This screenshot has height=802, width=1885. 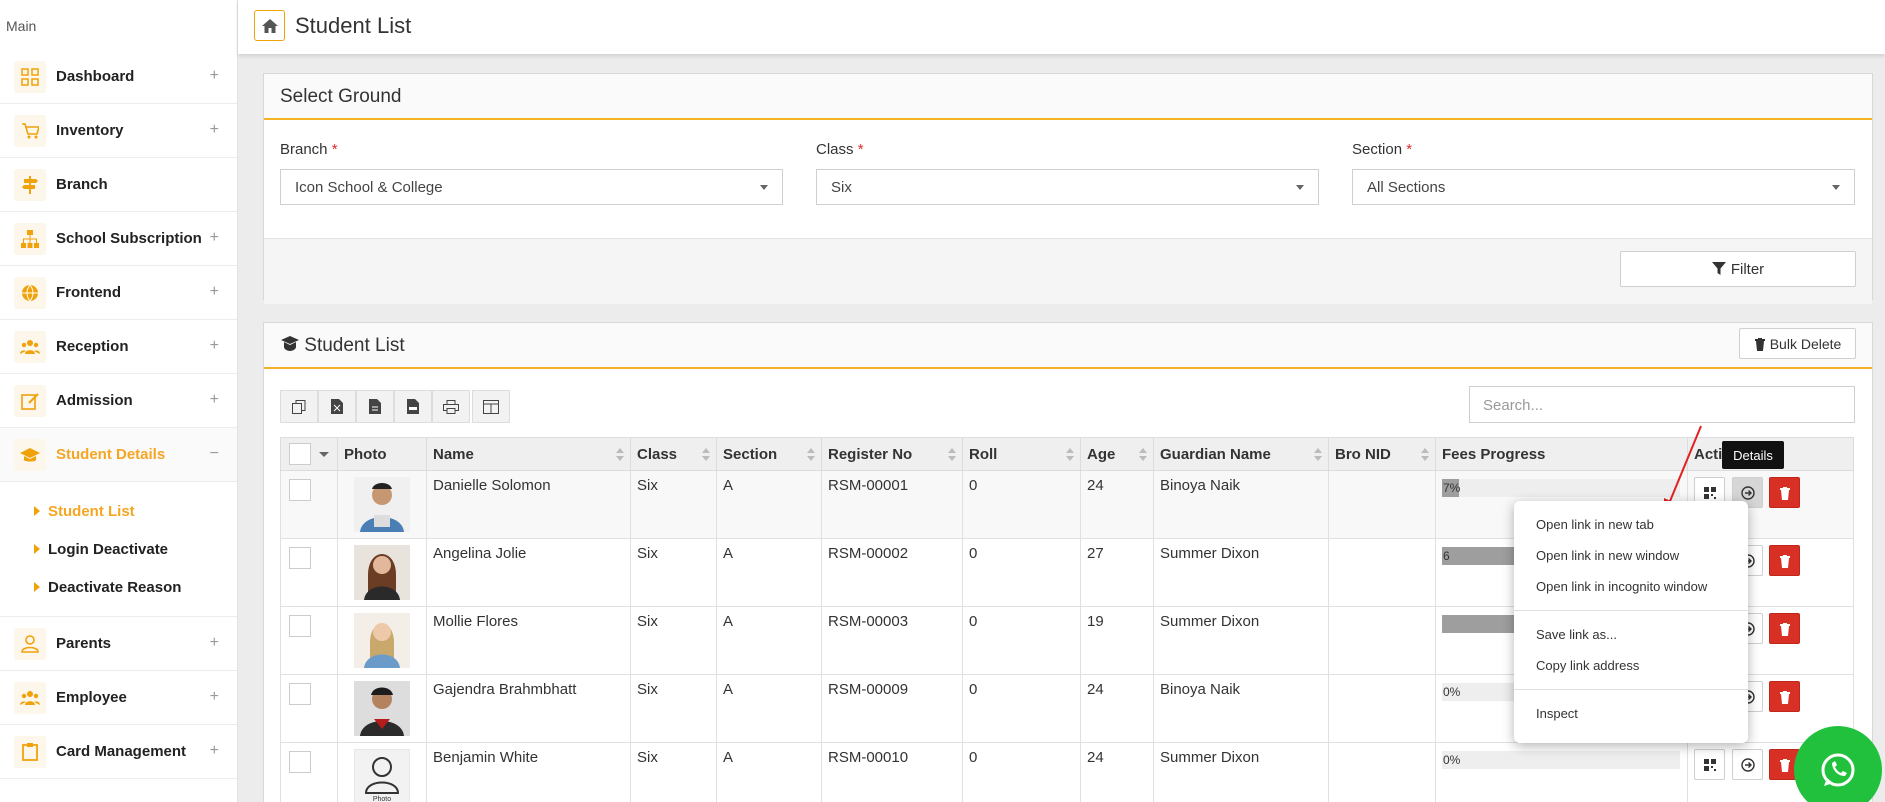 What do you see at coordinates (118, 644) in the screenshot?
I see `sidebar-item-parents: Parents +` at bounding box center [118, 644].